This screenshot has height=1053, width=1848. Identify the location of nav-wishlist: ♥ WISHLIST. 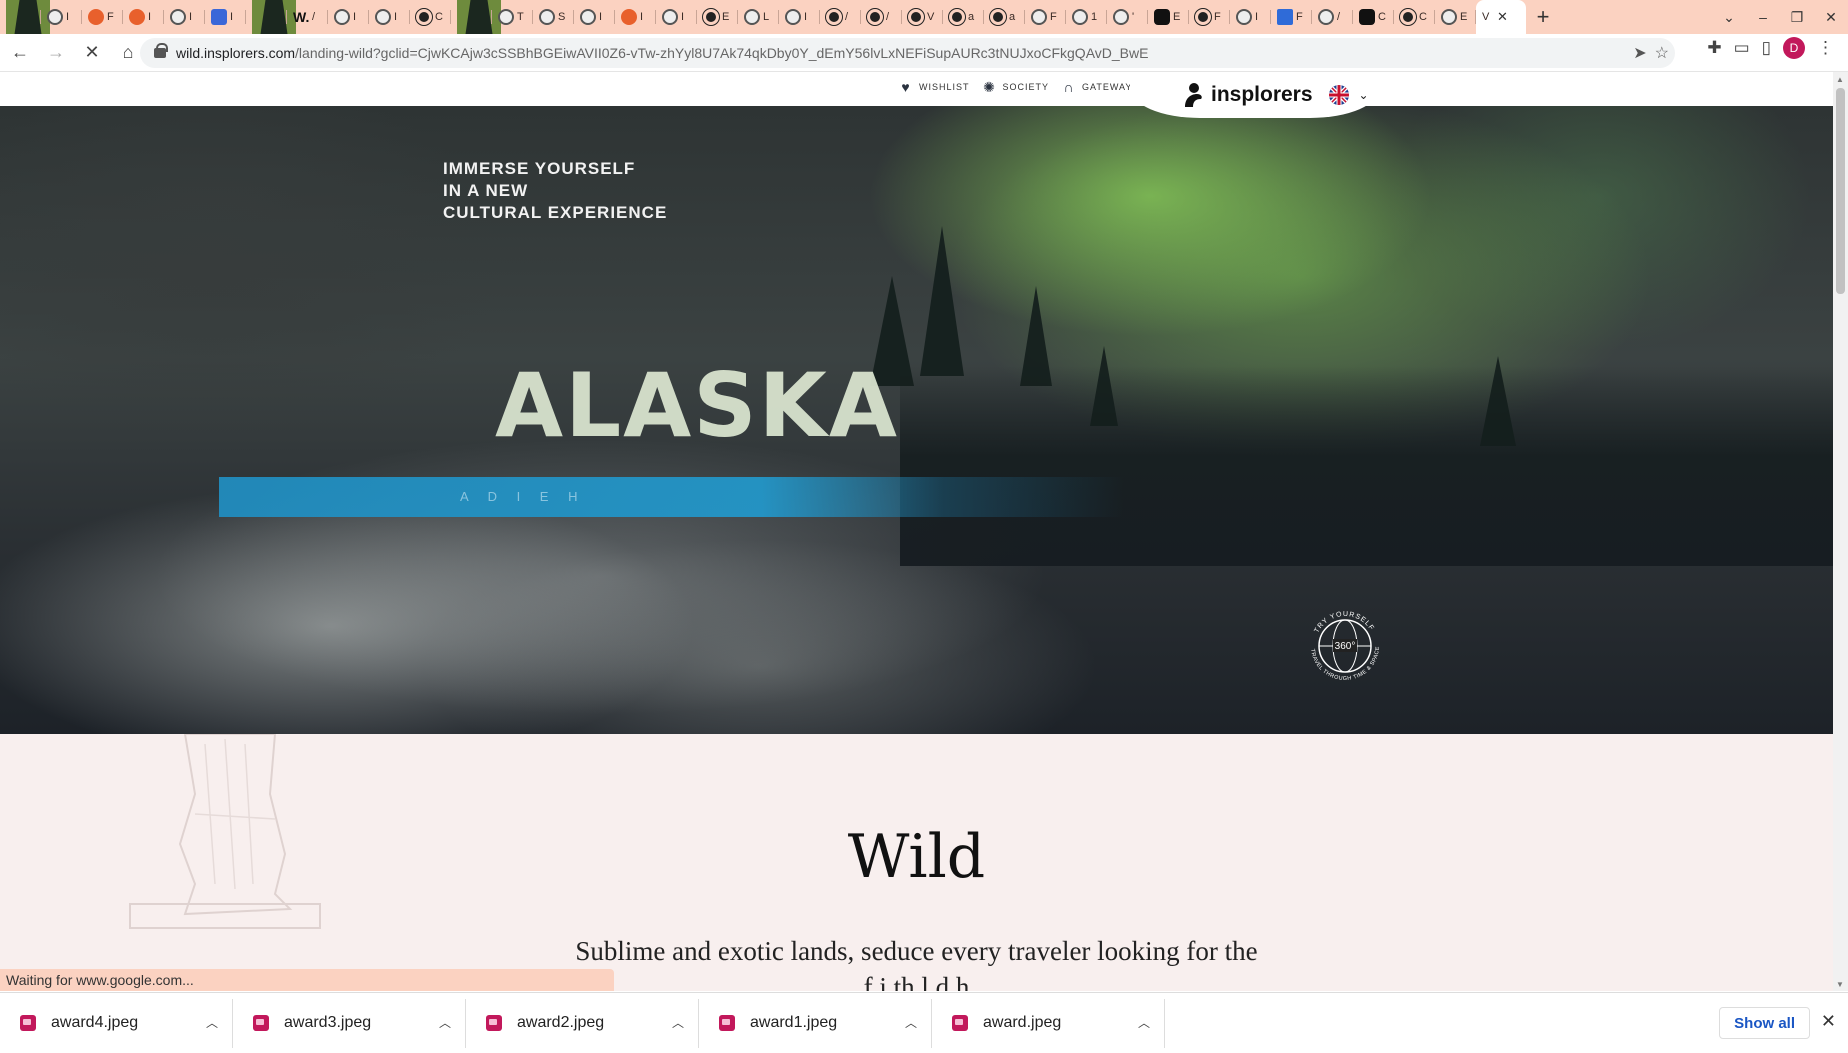
(934, 87).